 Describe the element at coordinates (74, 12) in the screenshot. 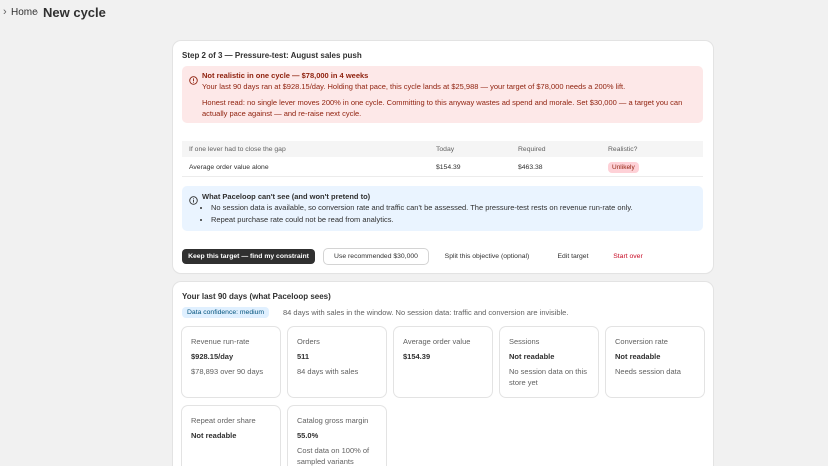

I see `page-title: New cycle` at that location.